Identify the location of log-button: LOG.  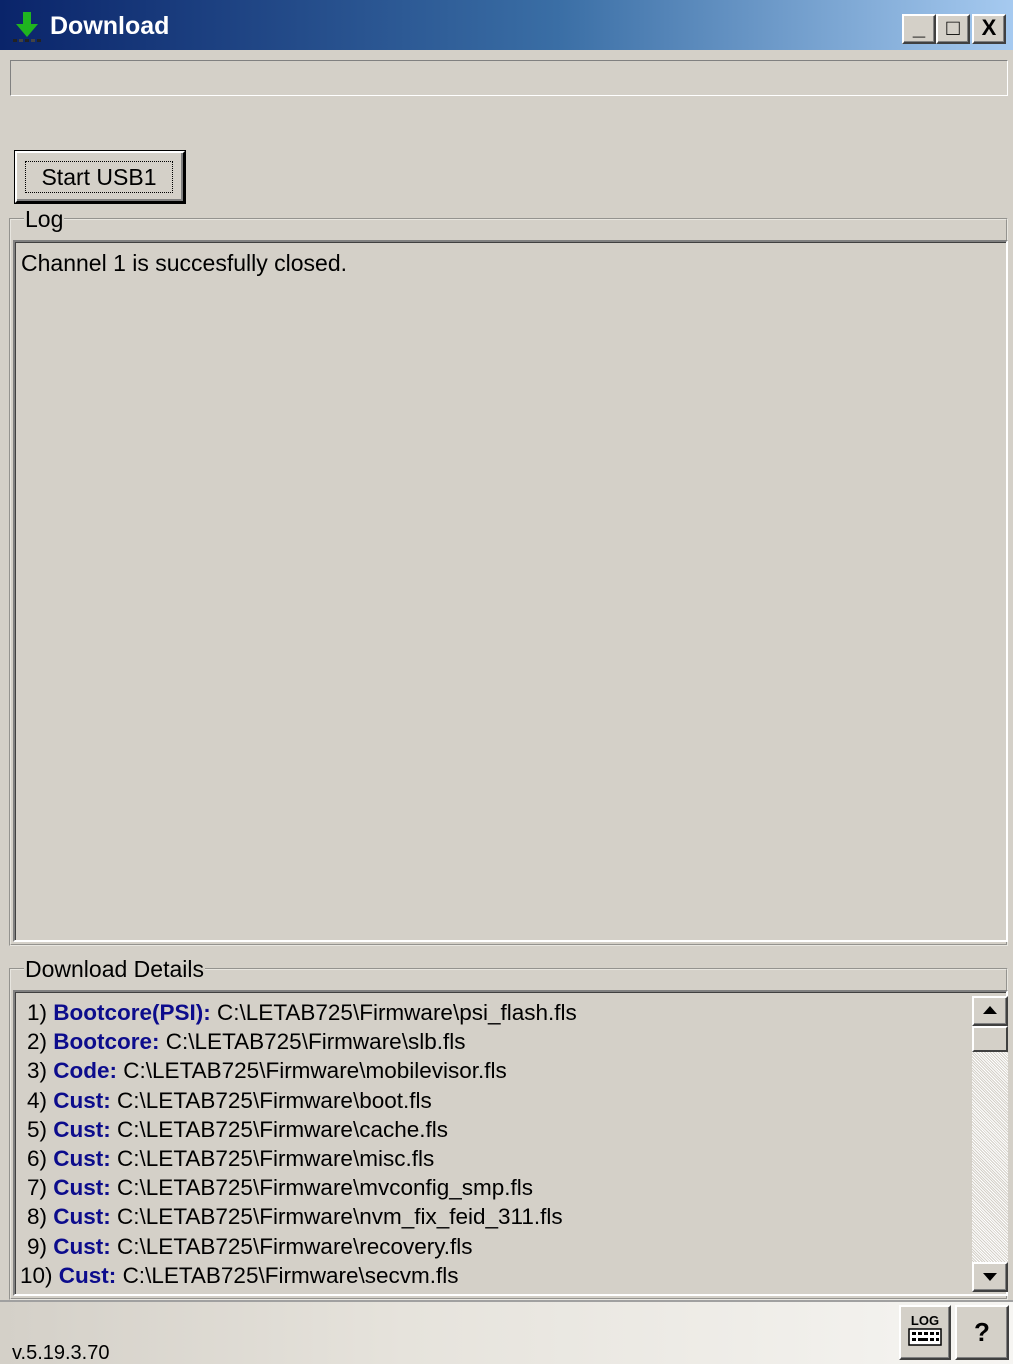
(925, 1332).